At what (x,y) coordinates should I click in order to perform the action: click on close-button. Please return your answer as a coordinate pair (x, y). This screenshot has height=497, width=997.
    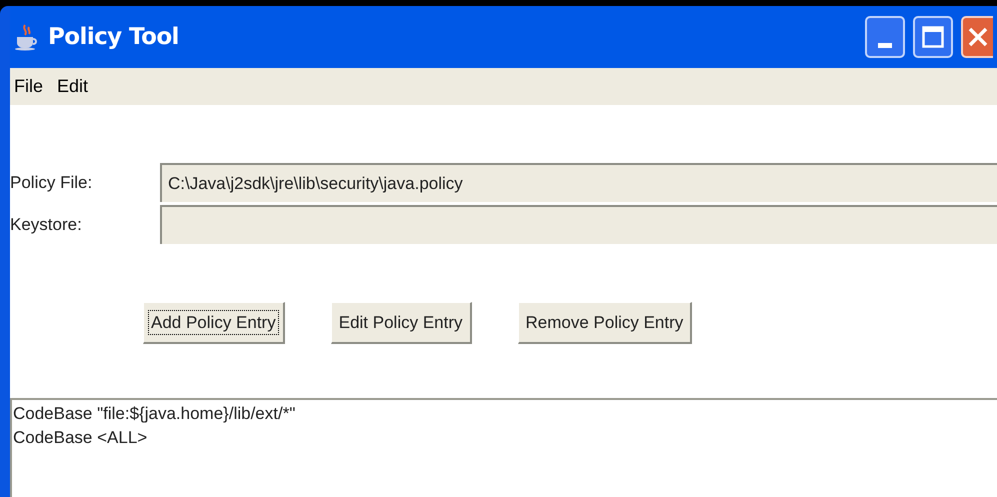
    Looking at the image, I should click on (977, 37).